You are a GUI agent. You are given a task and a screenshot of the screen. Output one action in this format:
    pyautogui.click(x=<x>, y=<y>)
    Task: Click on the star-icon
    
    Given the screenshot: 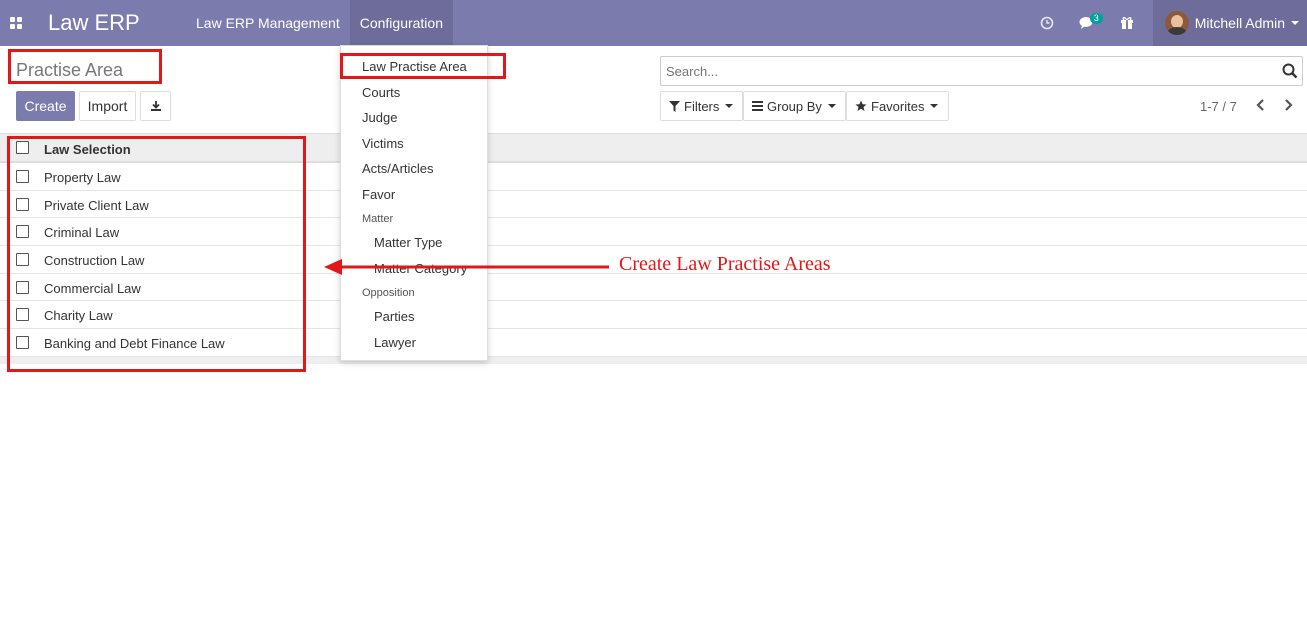 What is the action you would take?
    pyautogui.click(x=861, y=105)
    